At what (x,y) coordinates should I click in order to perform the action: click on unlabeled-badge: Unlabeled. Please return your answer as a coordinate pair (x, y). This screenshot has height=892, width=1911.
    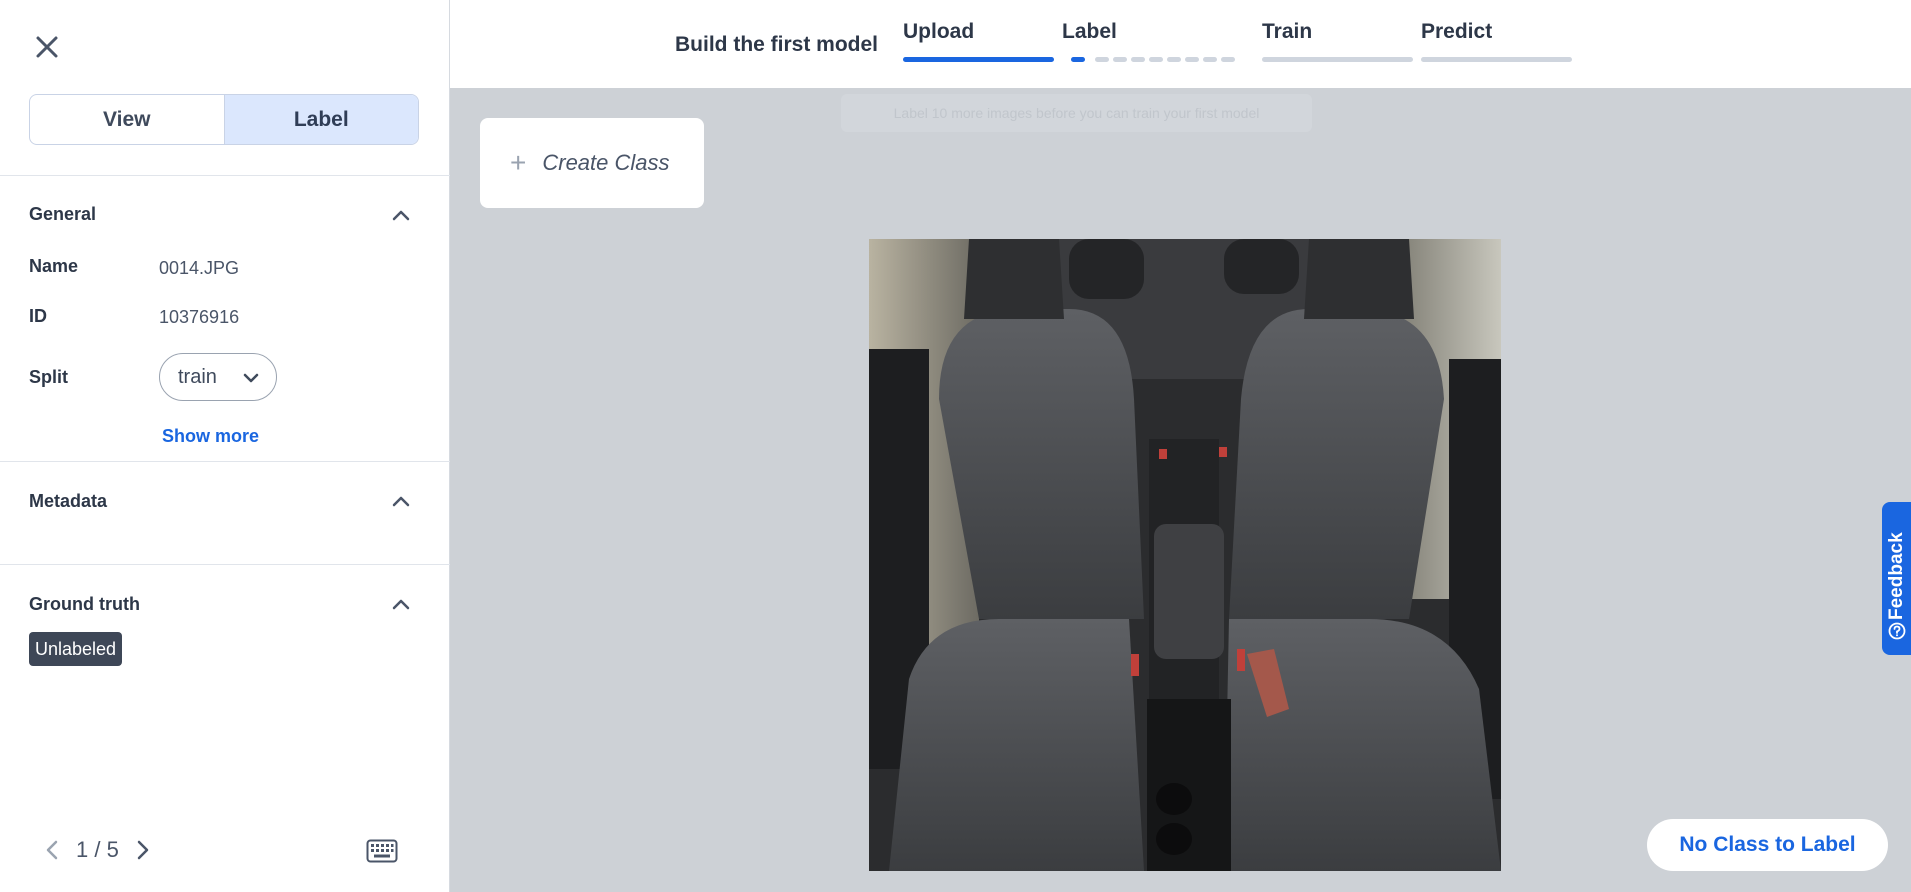
    Looking at the image, I should click on (76, 649).